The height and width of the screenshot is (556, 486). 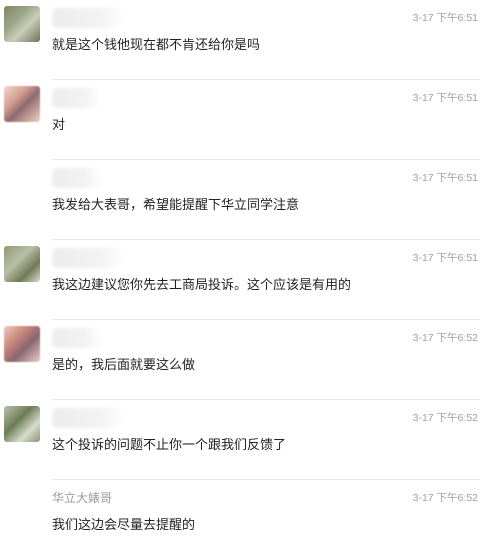 I want to click on comment-item: 3-17 下午6:51 我发给大表哥，希望能提醒下华立同学注意, so click(x=243, y=200).